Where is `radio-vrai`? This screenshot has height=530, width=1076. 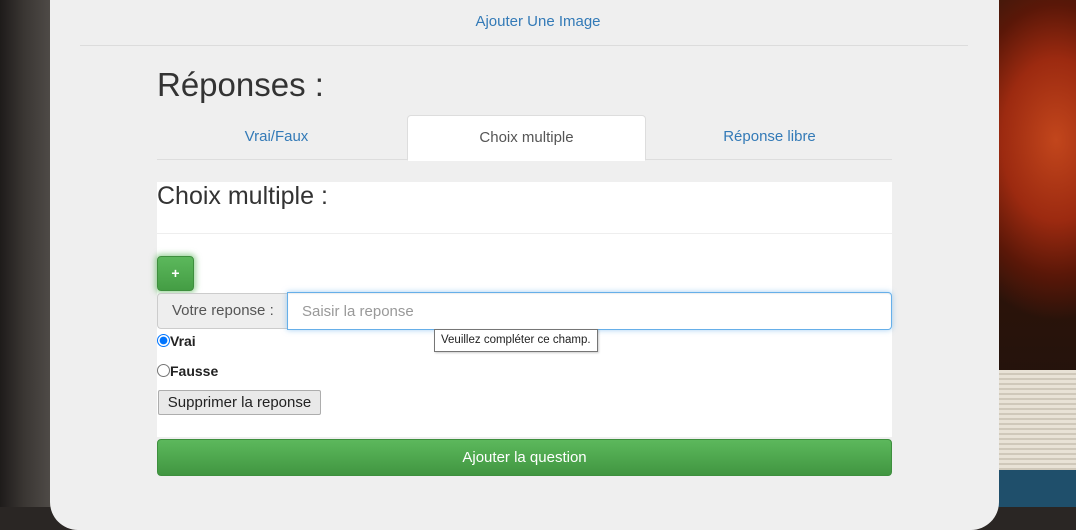 radio-vrai is located at coordinates (163, 340).